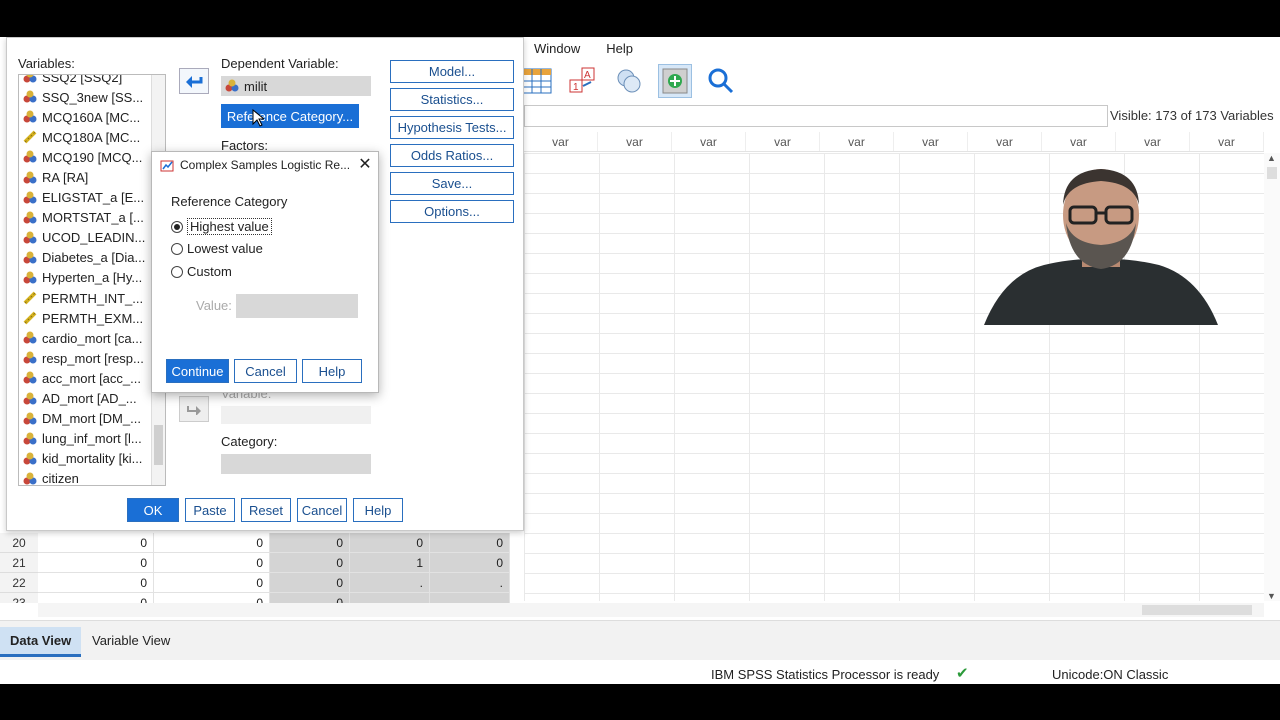 Image resolution: width=1280 pixels, height=720 pixels. What do you see at coordinates (721, 81) in the screenshot?
I see `search-icon` at bounding box center [721, 81].